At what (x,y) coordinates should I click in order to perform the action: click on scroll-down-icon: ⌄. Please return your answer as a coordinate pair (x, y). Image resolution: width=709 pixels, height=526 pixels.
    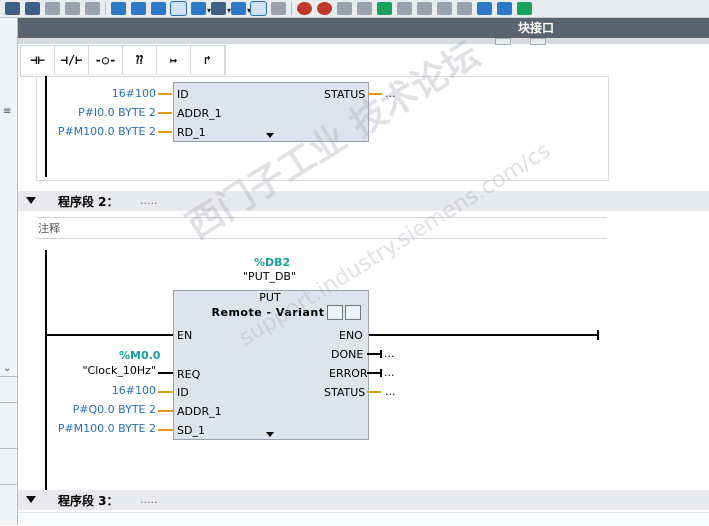
    Looking at the image, I should click on (7, 368).